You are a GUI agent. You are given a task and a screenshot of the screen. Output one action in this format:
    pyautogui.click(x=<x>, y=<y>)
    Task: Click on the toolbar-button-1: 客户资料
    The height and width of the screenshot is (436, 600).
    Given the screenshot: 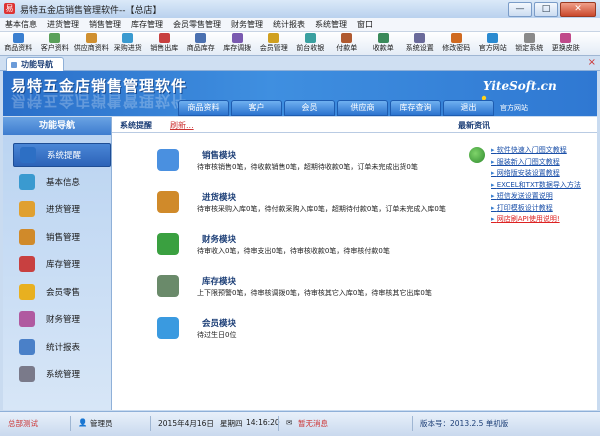 What is the action you would take?
    pyautogui.click(x=55, y=43)
    